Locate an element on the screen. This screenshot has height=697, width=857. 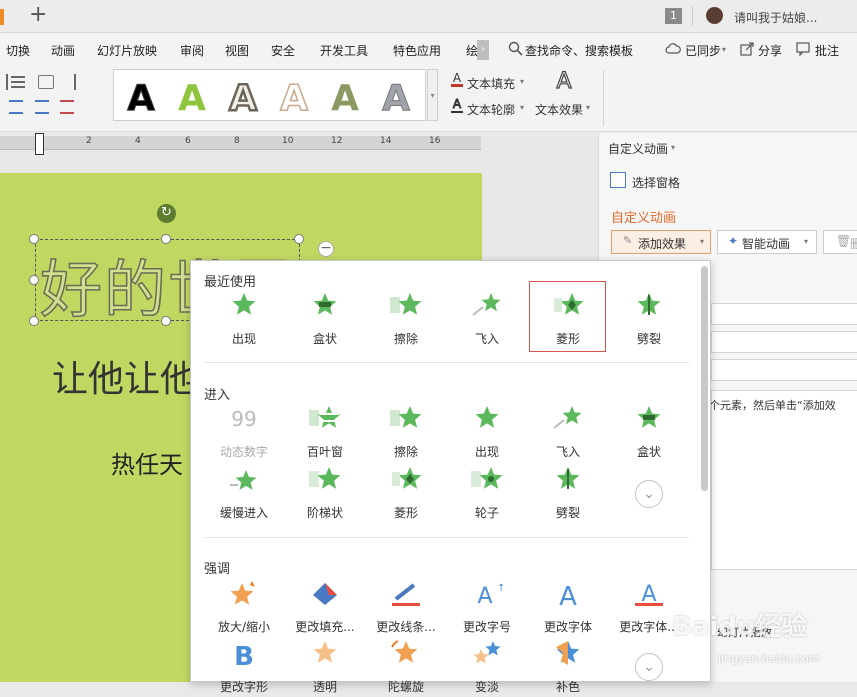
ribbon: A A A A A A ▾ A 文本填充 ▾ A 文本轮廓 ▾ A 文本效果 ▾ is located at coordinates (428, 99).